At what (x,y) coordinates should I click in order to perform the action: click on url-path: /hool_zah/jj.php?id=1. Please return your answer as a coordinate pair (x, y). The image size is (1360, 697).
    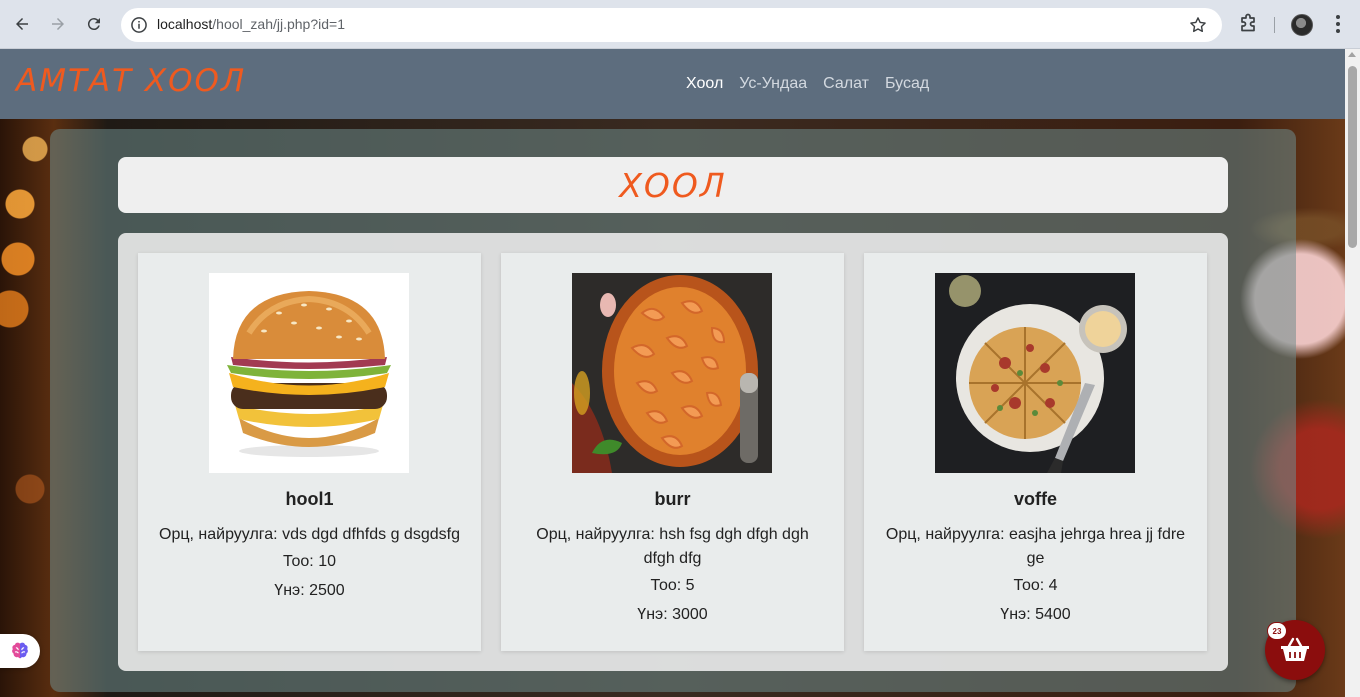
    Looking at the image, I should click on (278, 24).